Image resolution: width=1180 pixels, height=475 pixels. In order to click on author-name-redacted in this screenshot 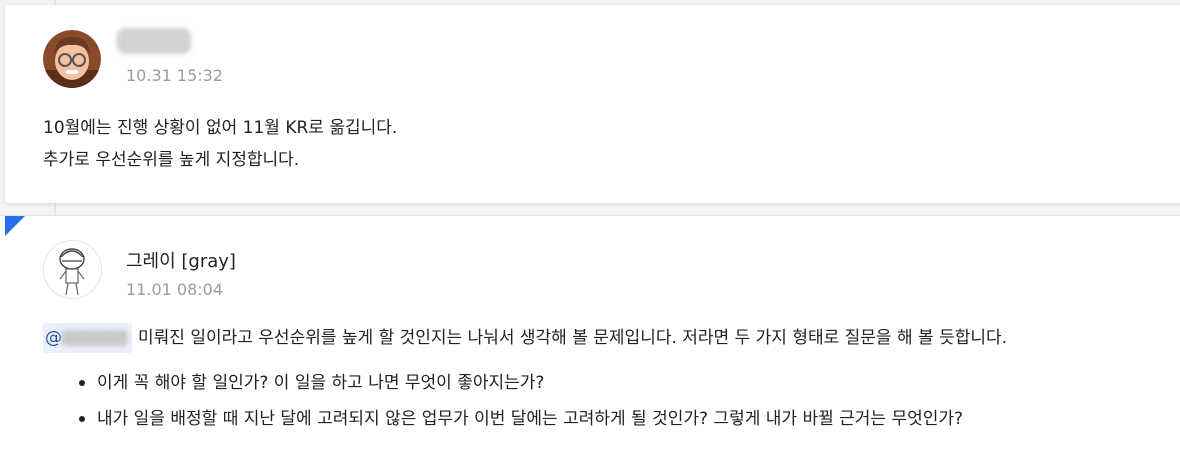, I will do `click(154, 41)`.